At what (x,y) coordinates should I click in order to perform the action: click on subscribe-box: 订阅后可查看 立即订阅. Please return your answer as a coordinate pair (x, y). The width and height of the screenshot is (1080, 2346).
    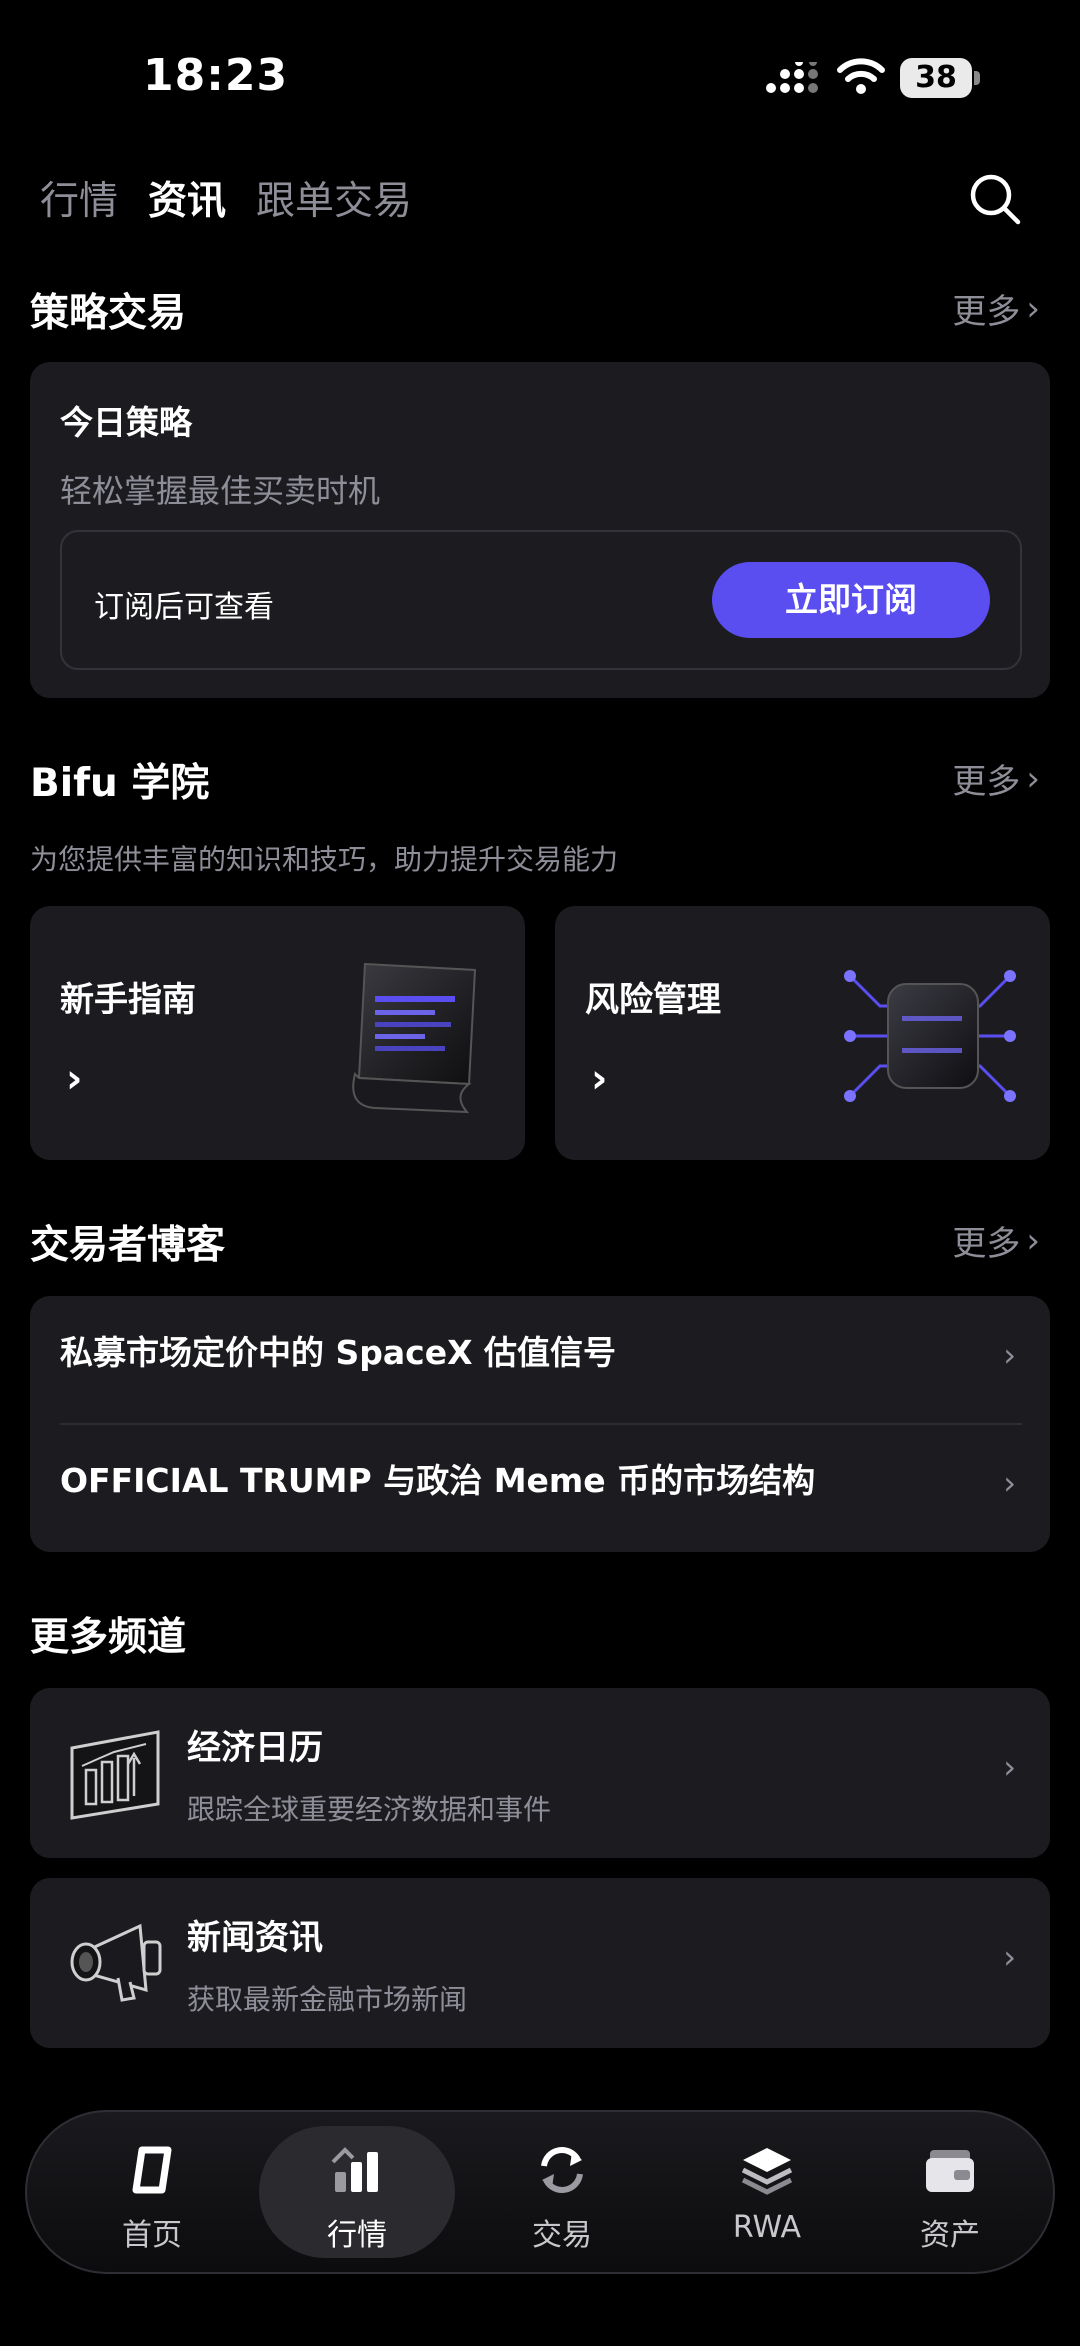
    Looking at the image, I should click on (541, 600).